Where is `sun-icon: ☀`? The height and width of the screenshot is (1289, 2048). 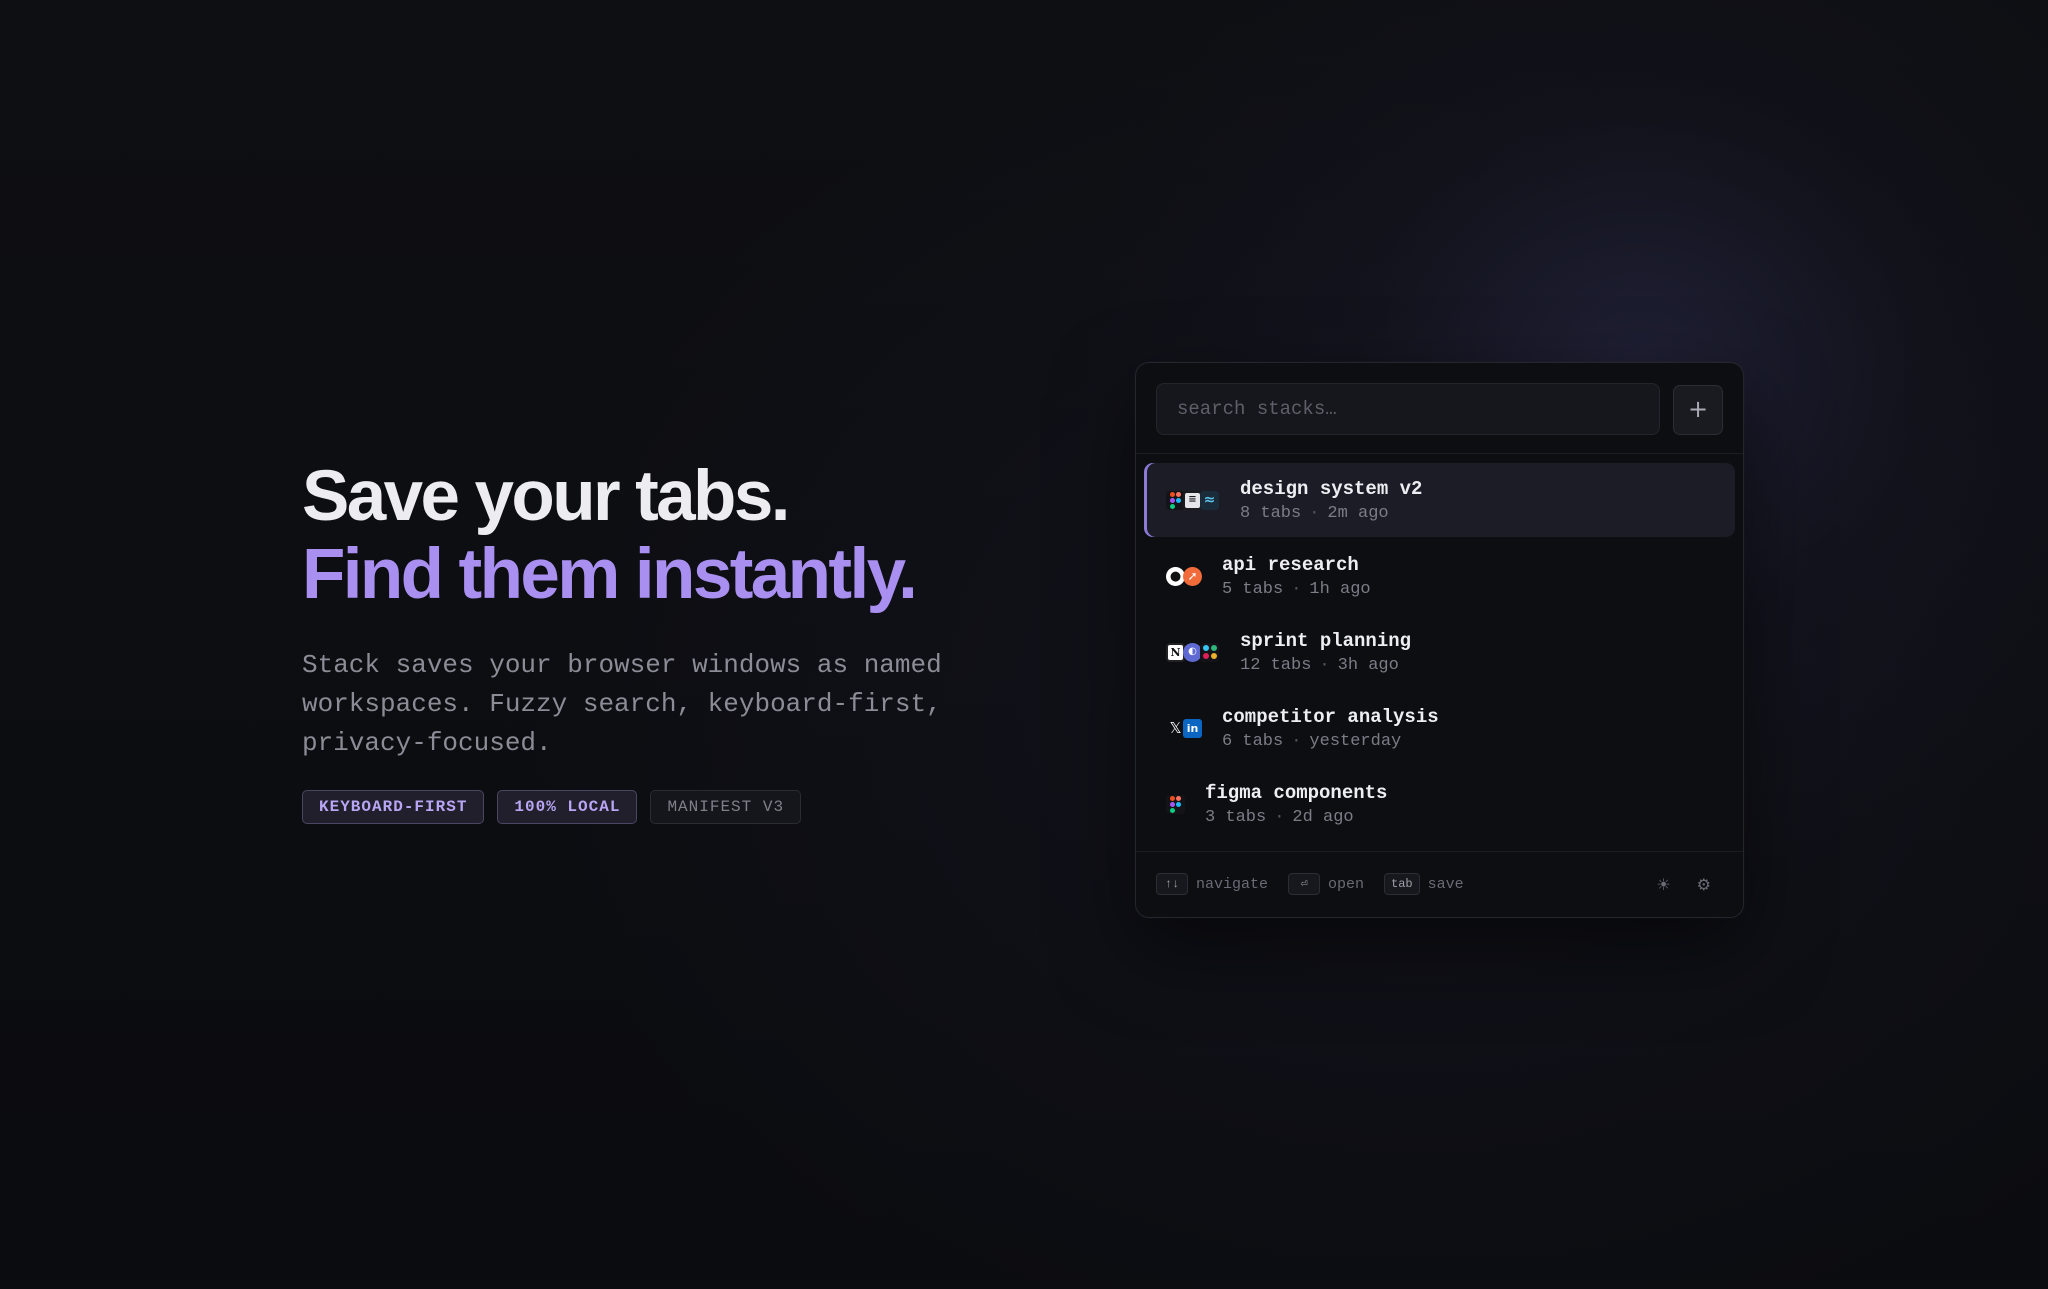 sun-icon: ☀ is located at coordinates (1663, 884).